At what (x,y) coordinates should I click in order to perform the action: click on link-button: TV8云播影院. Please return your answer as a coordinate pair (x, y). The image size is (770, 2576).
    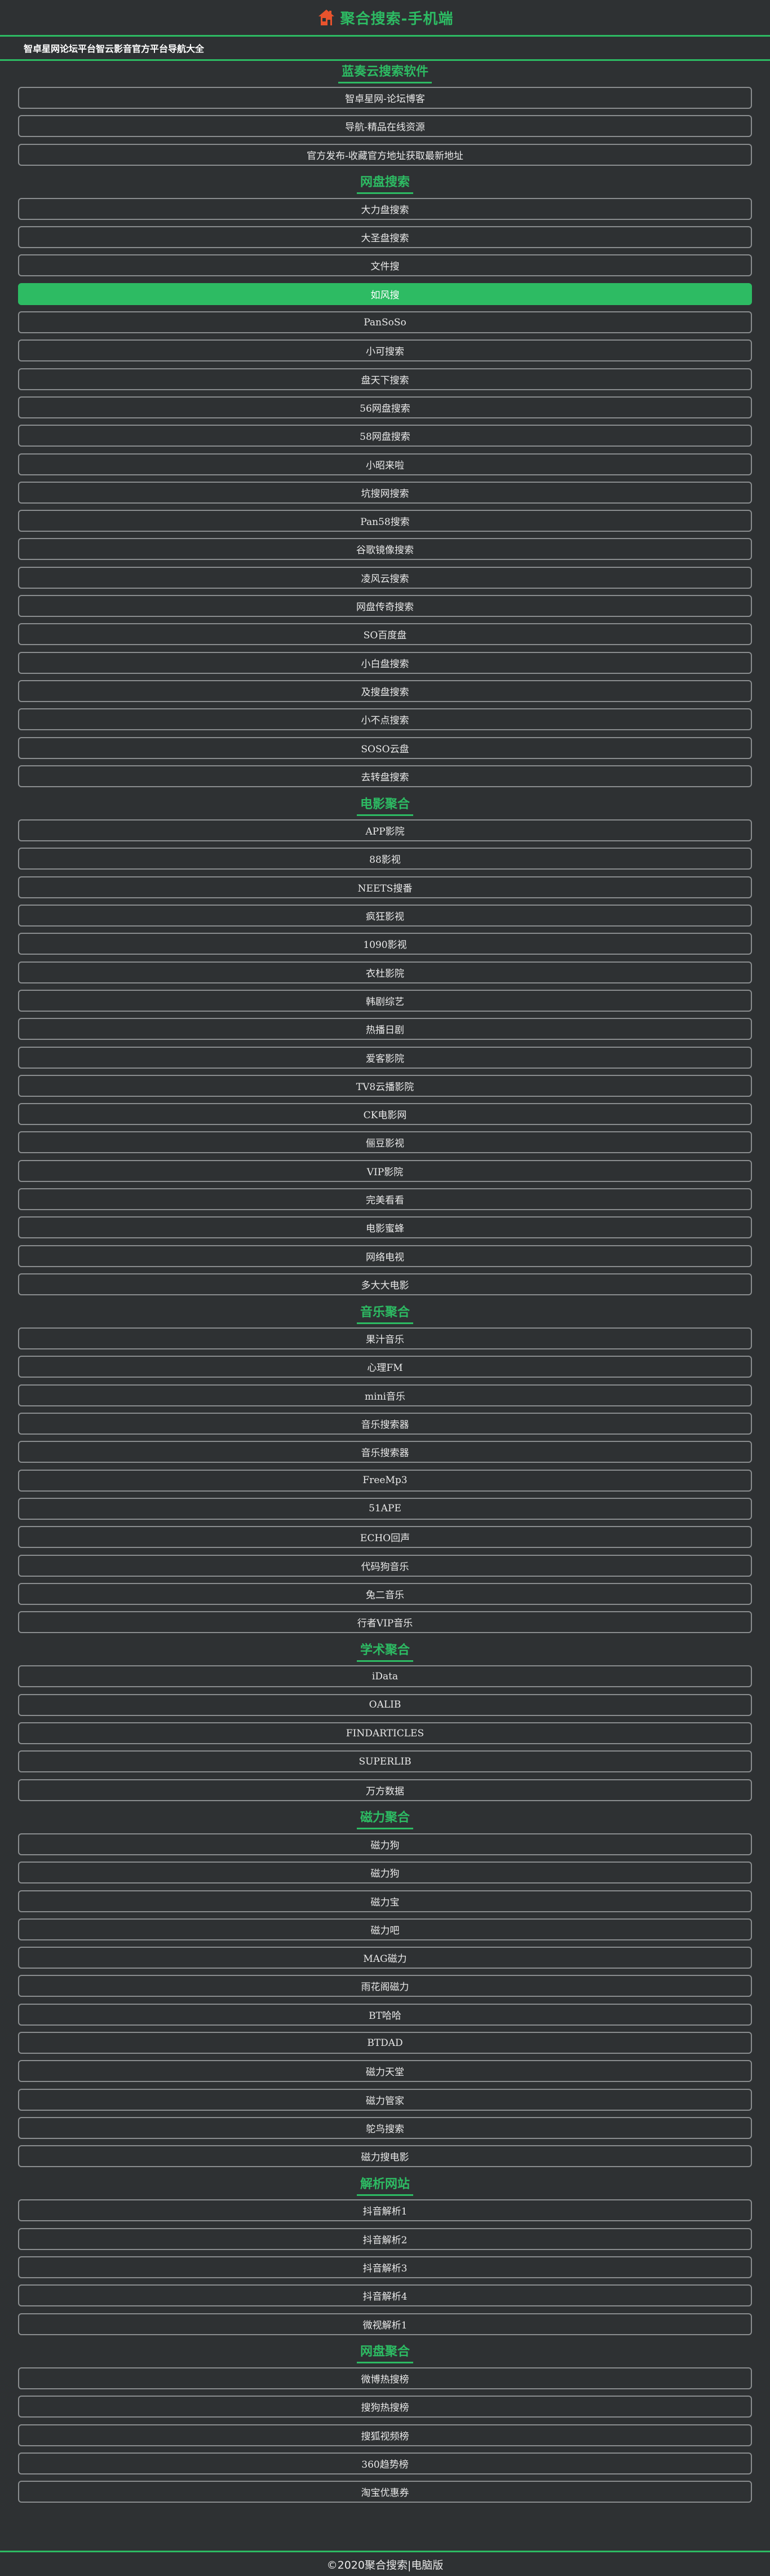
    Looking at the image, I should click on (385, 1085).